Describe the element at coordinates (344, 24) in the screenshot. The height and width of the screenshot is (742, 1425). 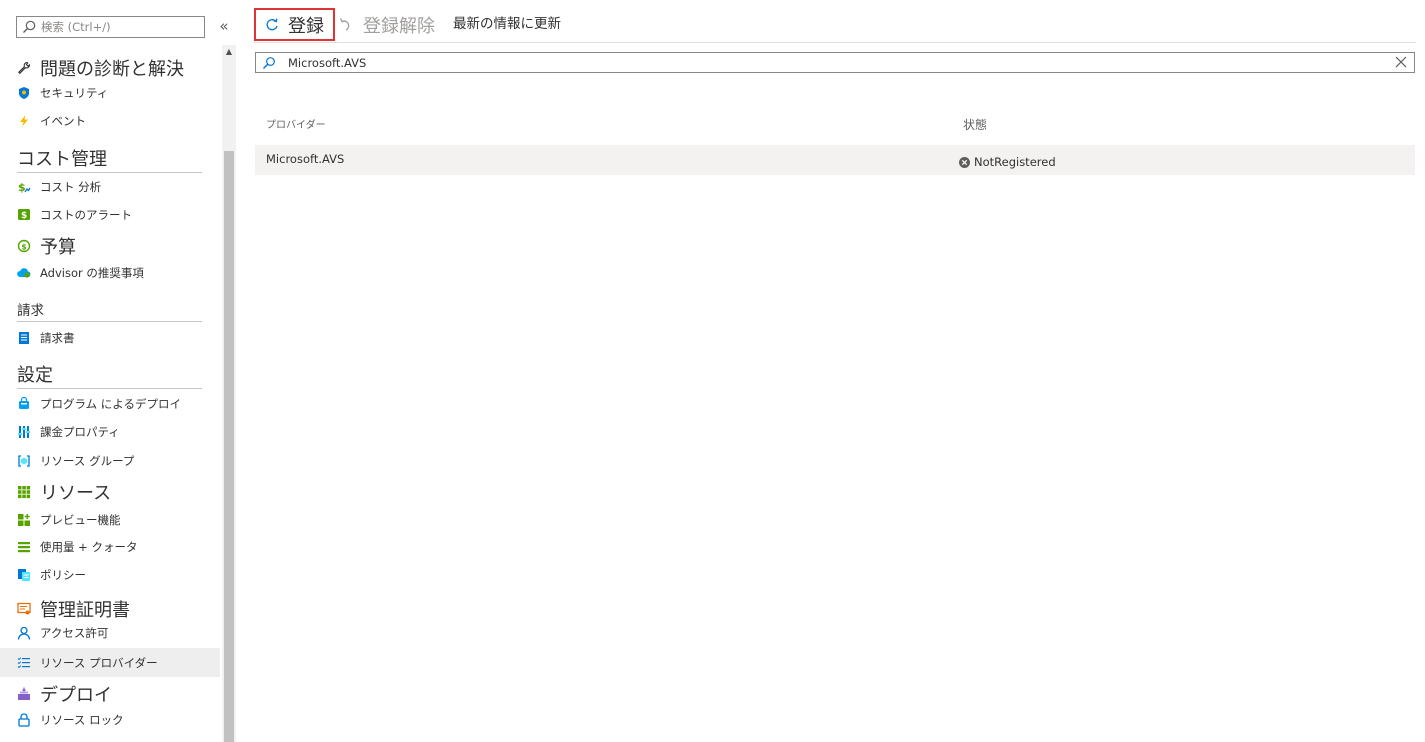
I see `undo-arrow-icon` at that location.